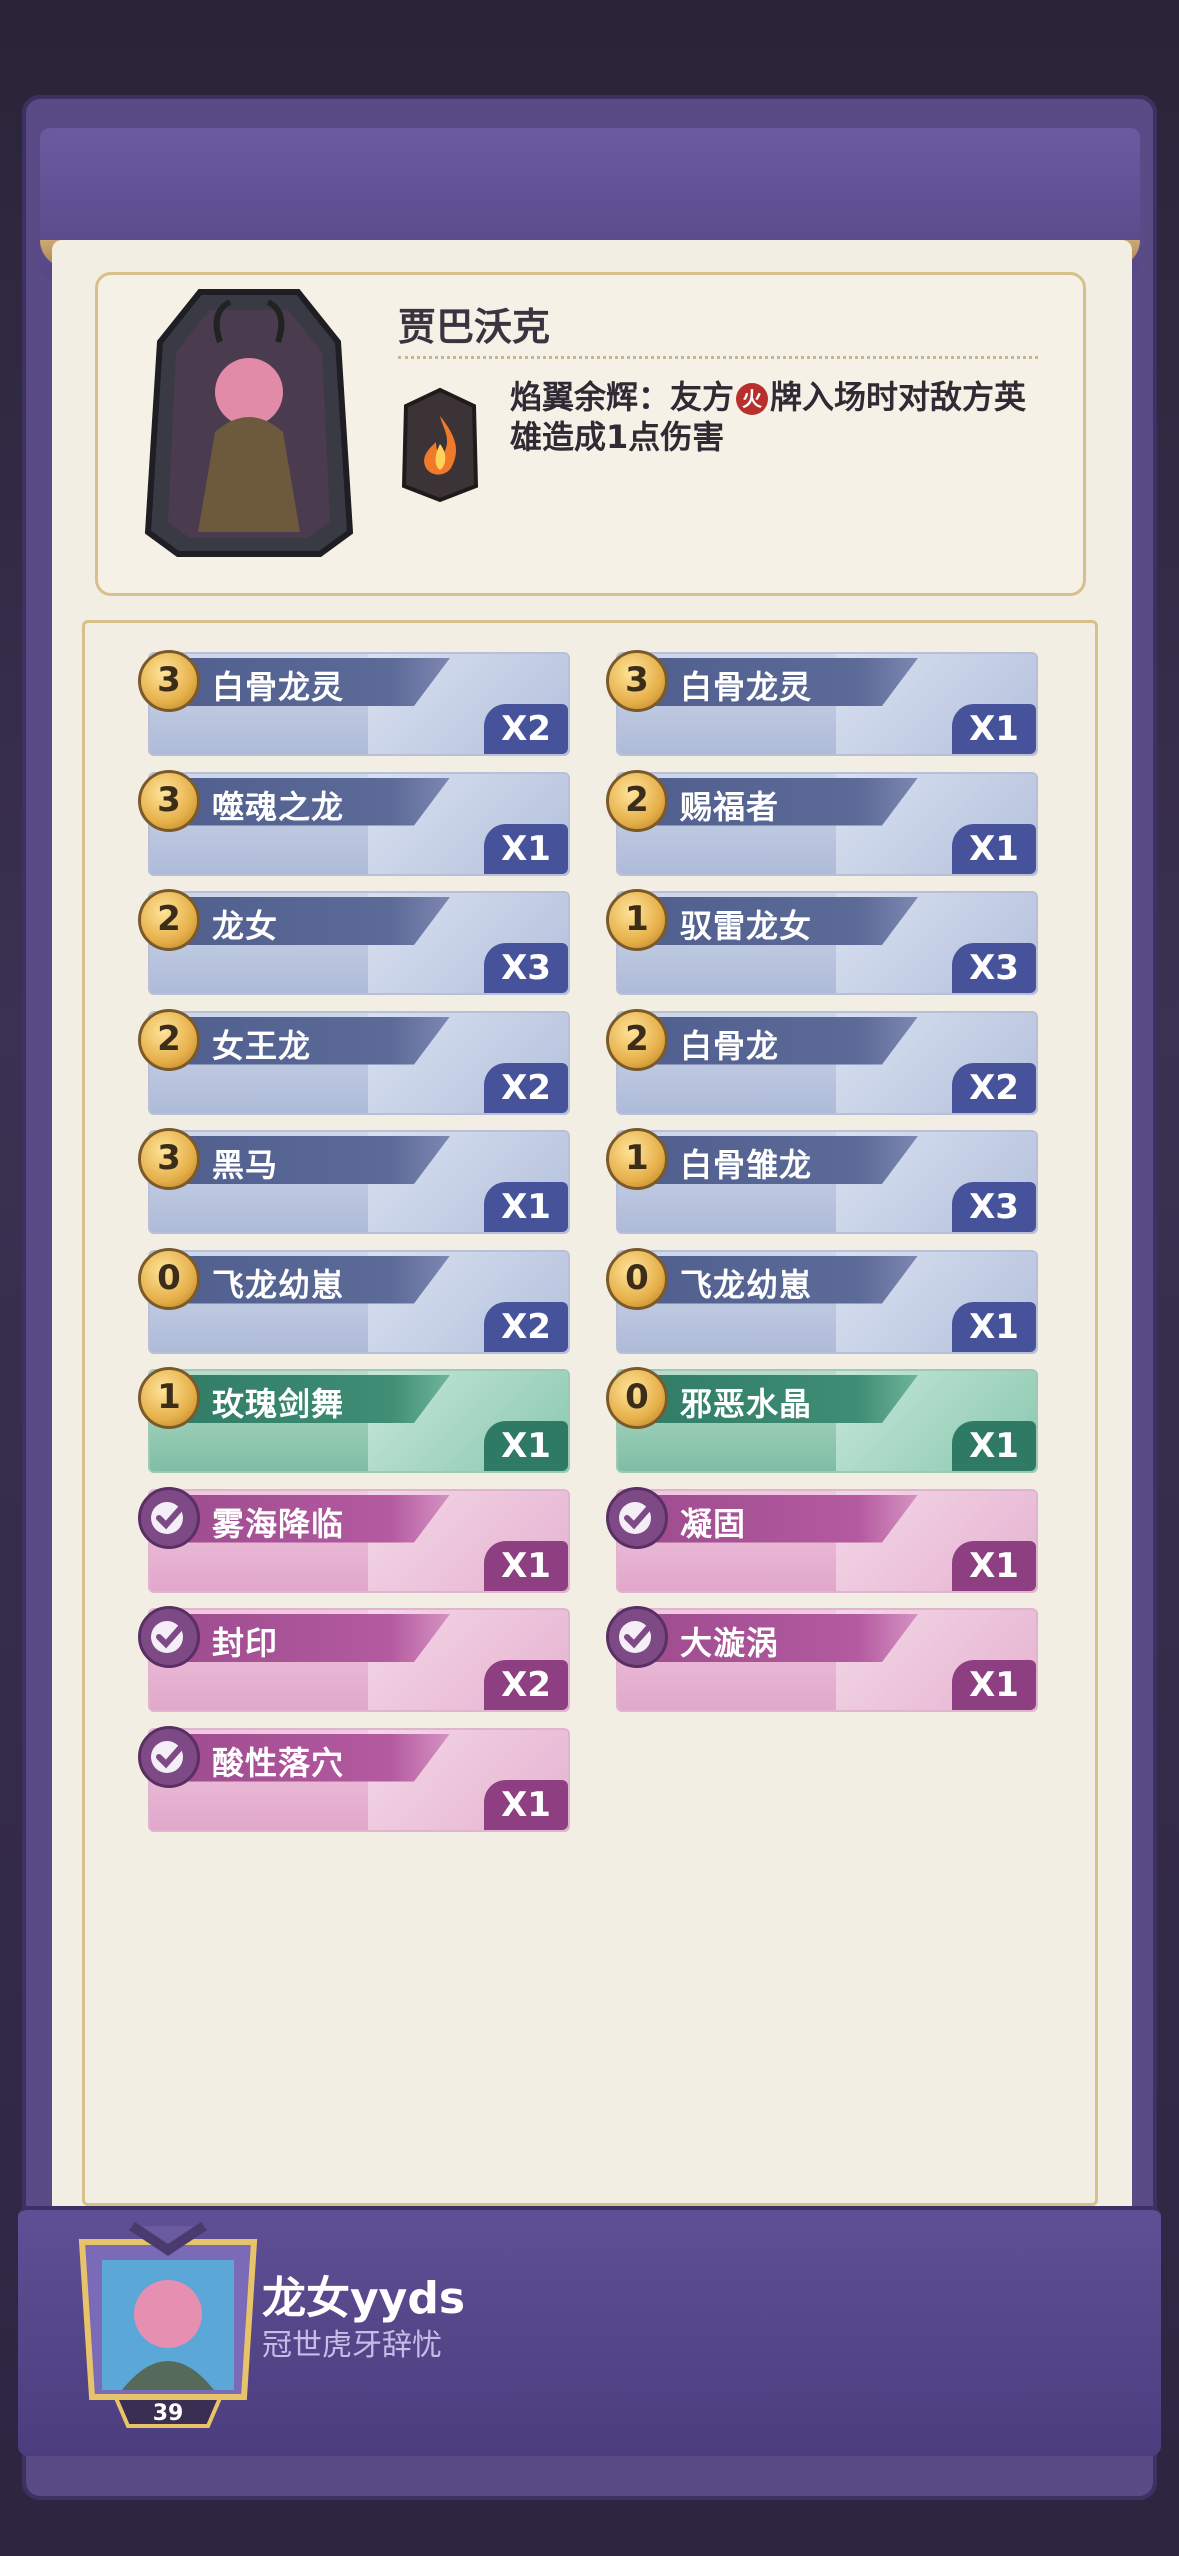 Image resolution: width=1179 pixels, height=2556 pixels. I want to click on deck-card: 邪恶水晶 X1 0, so click(822, 1420).